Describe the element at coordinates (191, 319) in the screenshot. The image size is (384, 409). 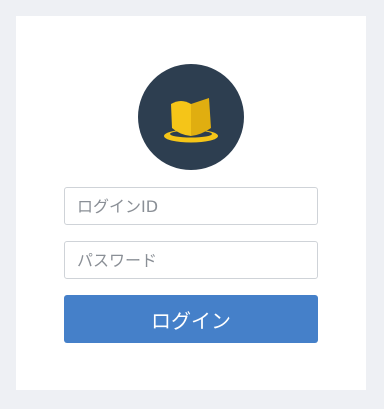
I see `login-button: ログイン` at that location.